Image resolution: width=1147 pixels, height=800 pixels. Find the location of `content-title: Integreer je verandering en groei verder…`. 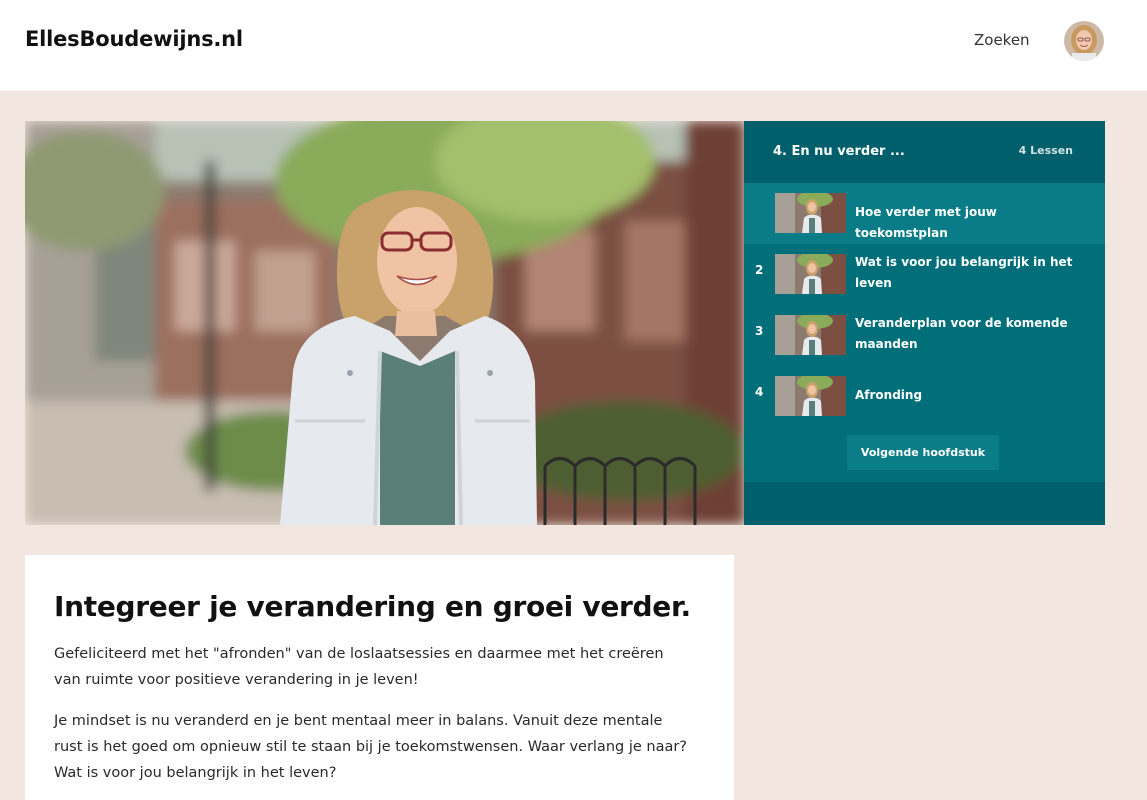

content-title: Integreer je verandering en groei verder… is located at coordinates (372, 606).